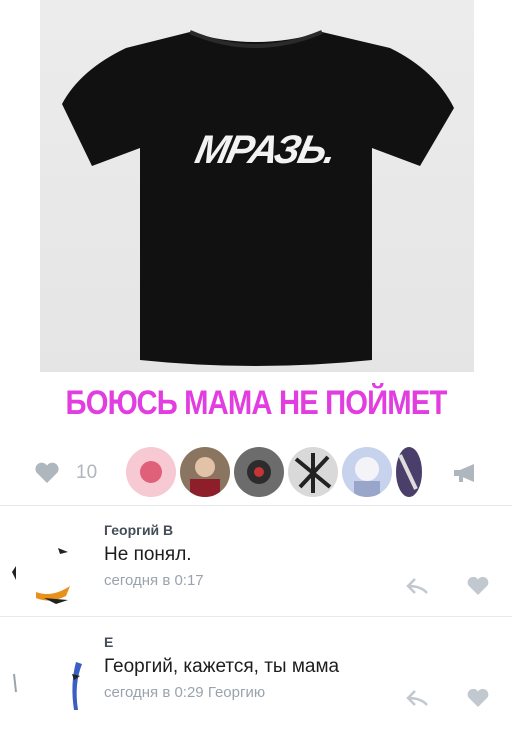 The height and width of the screenshot is (736, 512). What do you see at coordinates (222, 666) in the screenshot?
I see `comment-text: Георгий, кажется, ты мама` at bounding box center [222, 666].